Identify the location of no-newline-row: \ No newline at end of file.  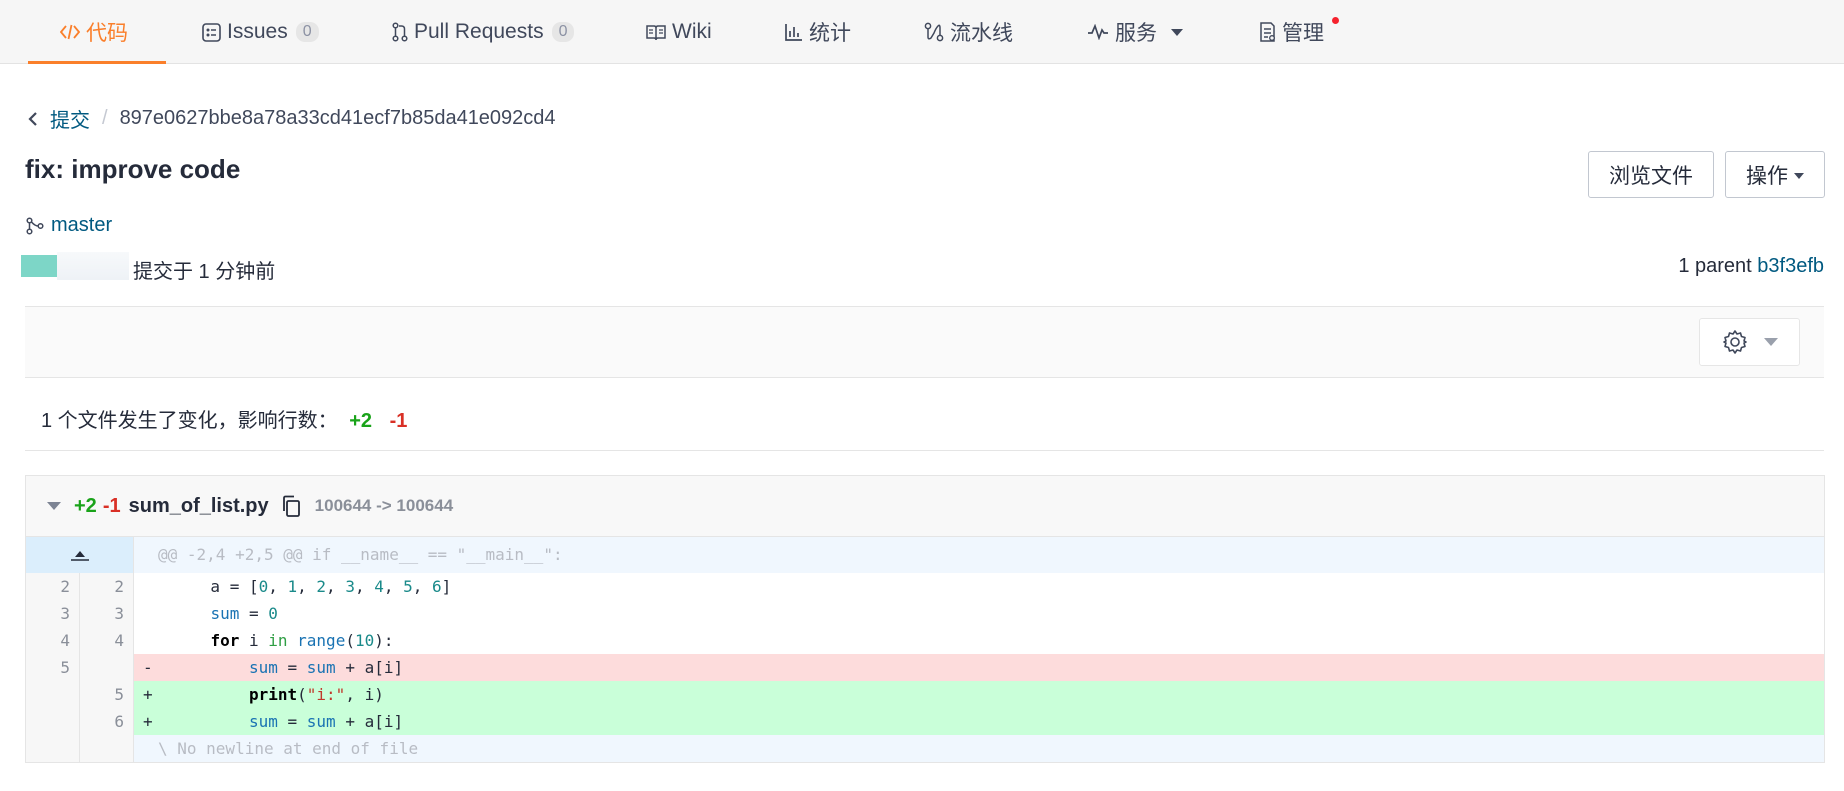
(925, 748).